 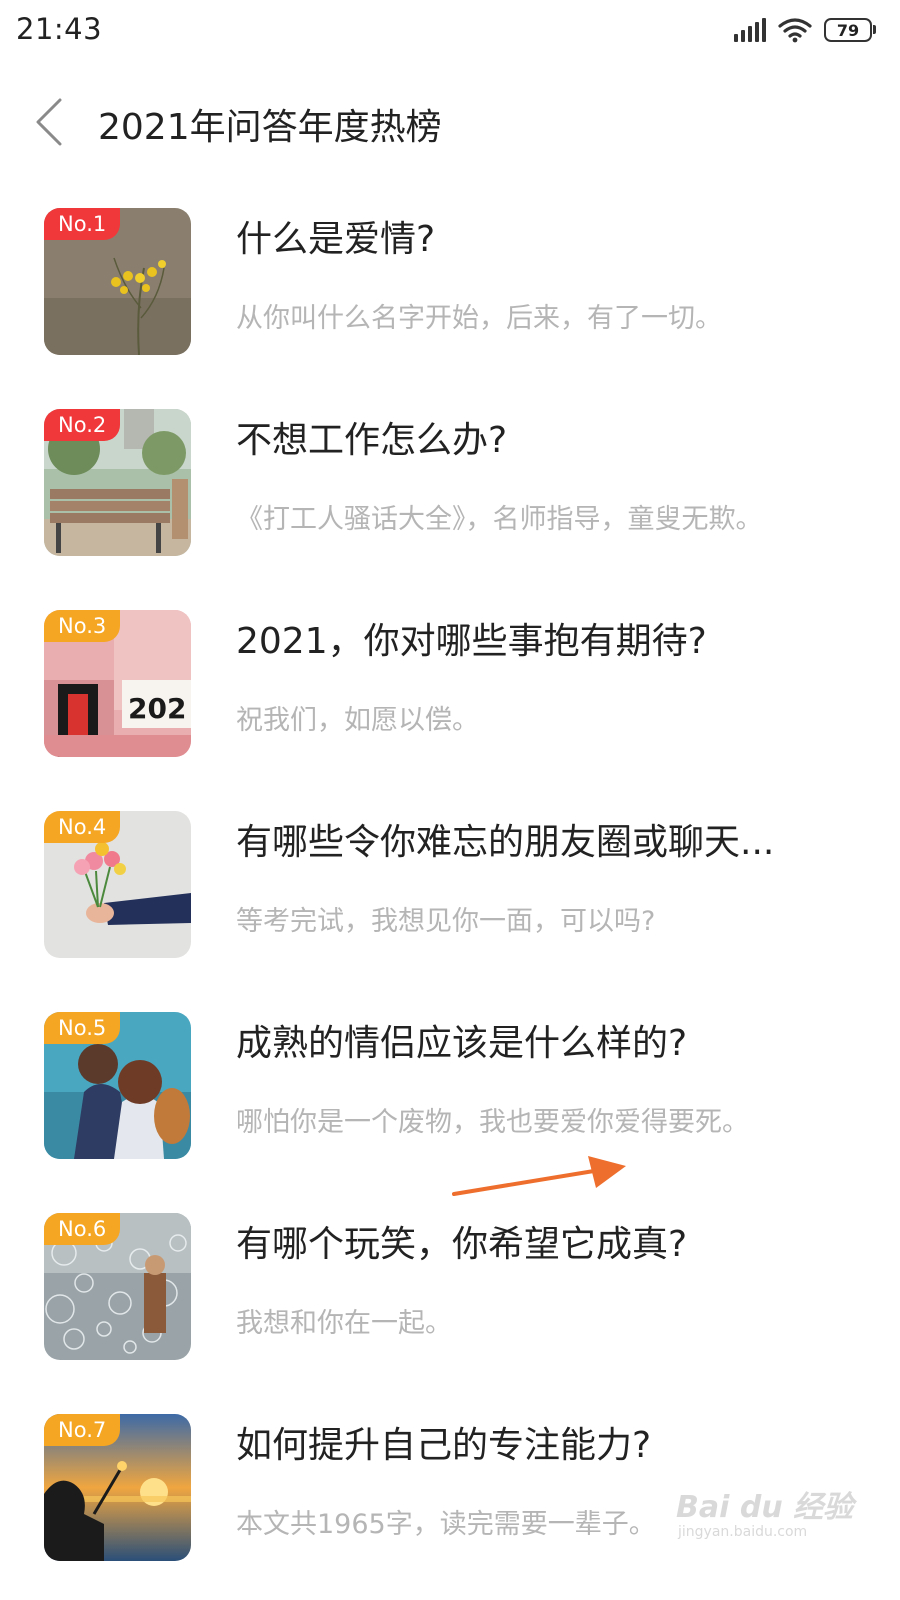 I want to click on thumbnail-image: 202 No.3, so click(x=117, y=683).